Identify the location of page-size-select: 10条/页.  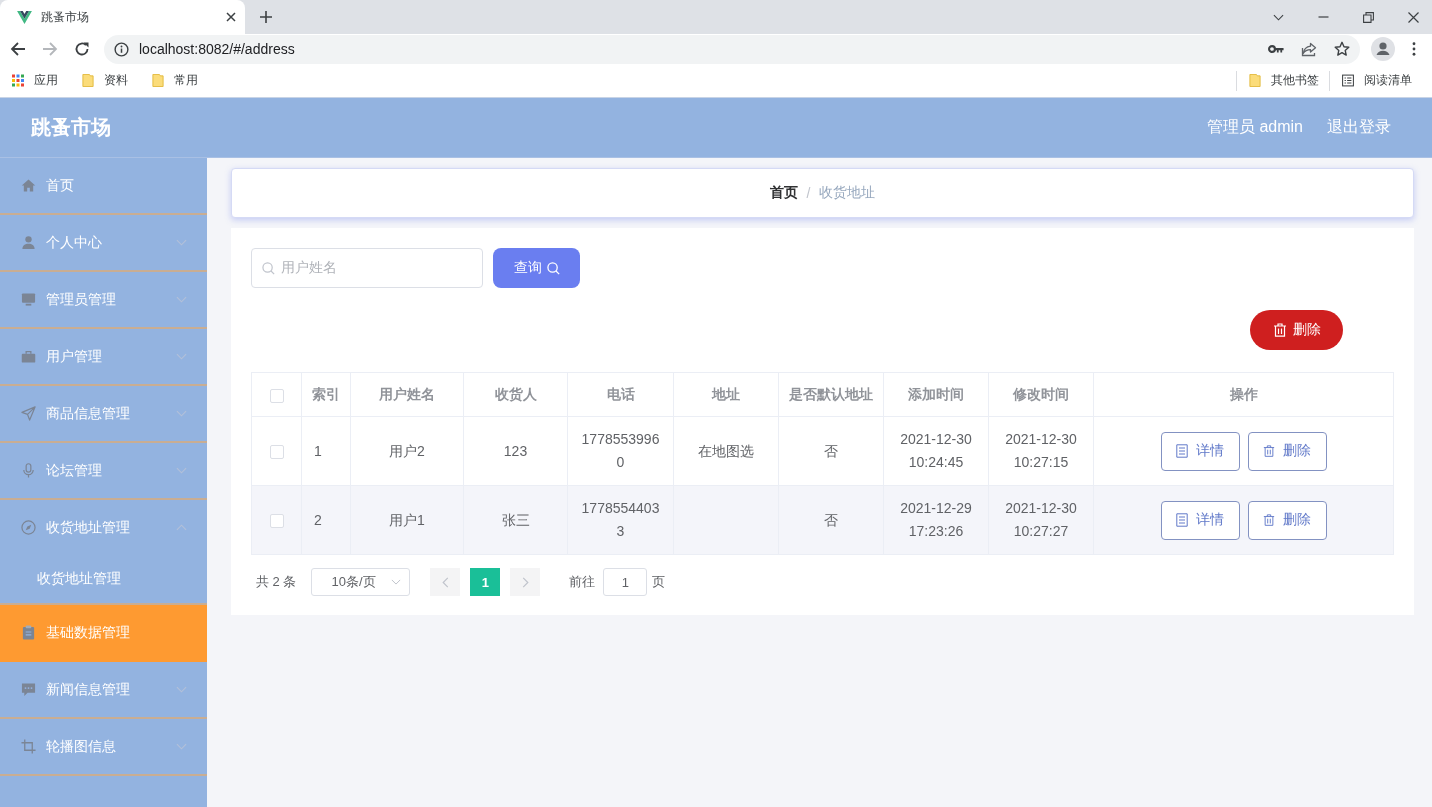
(361, 582).